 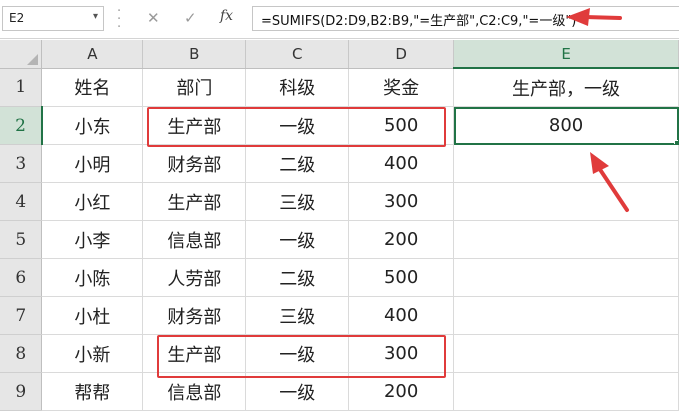 What do you see at coordinates (401, 163) in the screenshot?
I see `cell-d3: 400` at bounding box center [401, 163].